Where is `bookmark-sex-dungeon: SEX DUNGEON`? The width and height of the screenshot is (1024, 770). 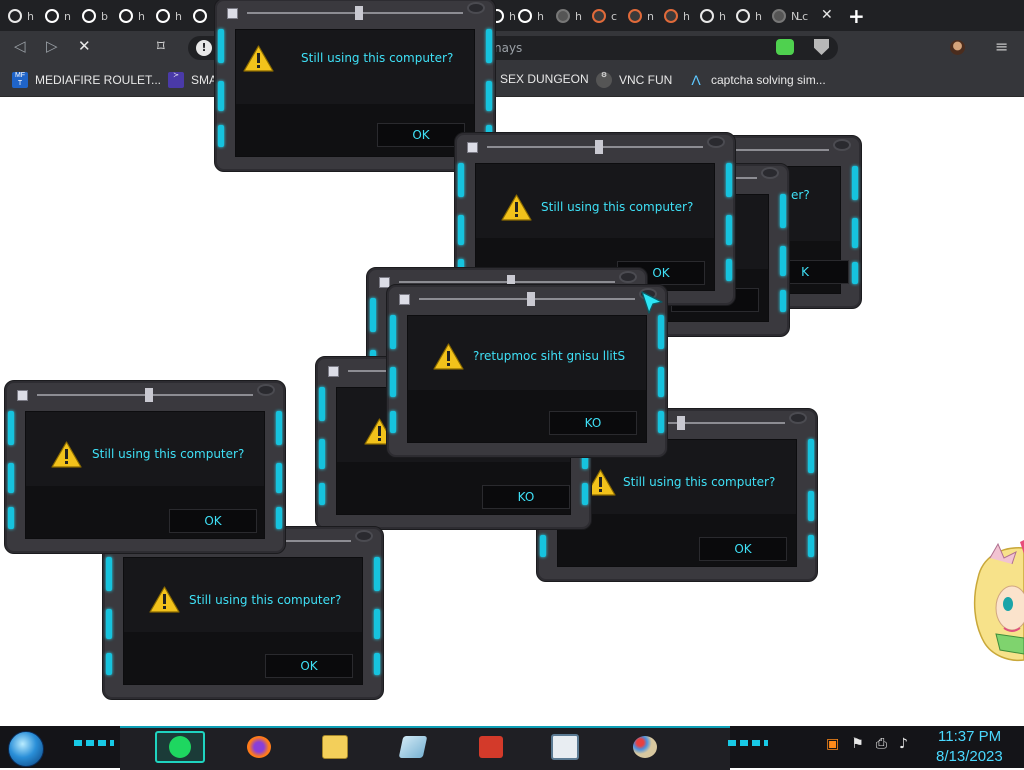 bookmark-sex-dungeon: SEX DUNGEON is located at coordinates (544, 79).